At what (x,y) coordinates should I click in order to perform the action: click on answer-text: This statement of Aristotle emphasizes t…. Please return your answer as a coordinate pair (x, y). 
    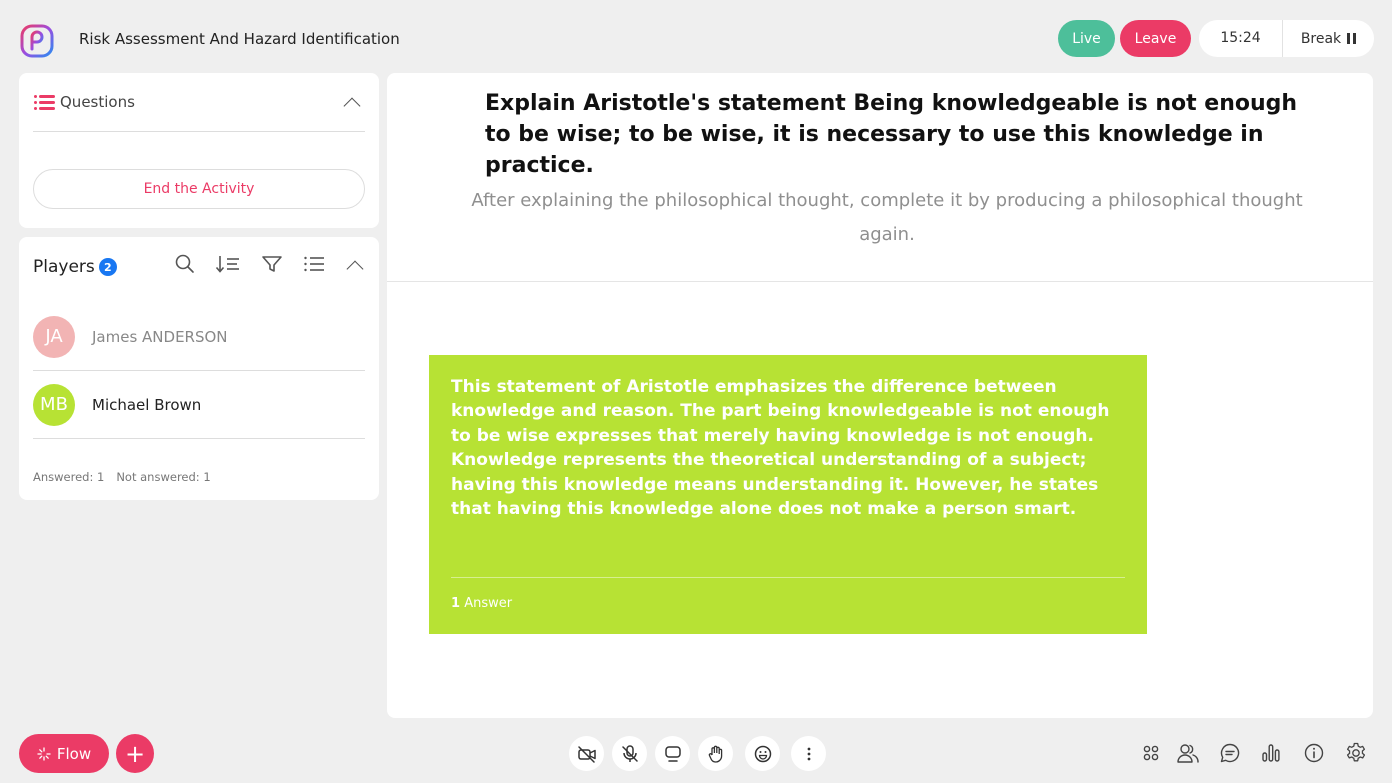
    Looking at the image, I should click on (780, 448).